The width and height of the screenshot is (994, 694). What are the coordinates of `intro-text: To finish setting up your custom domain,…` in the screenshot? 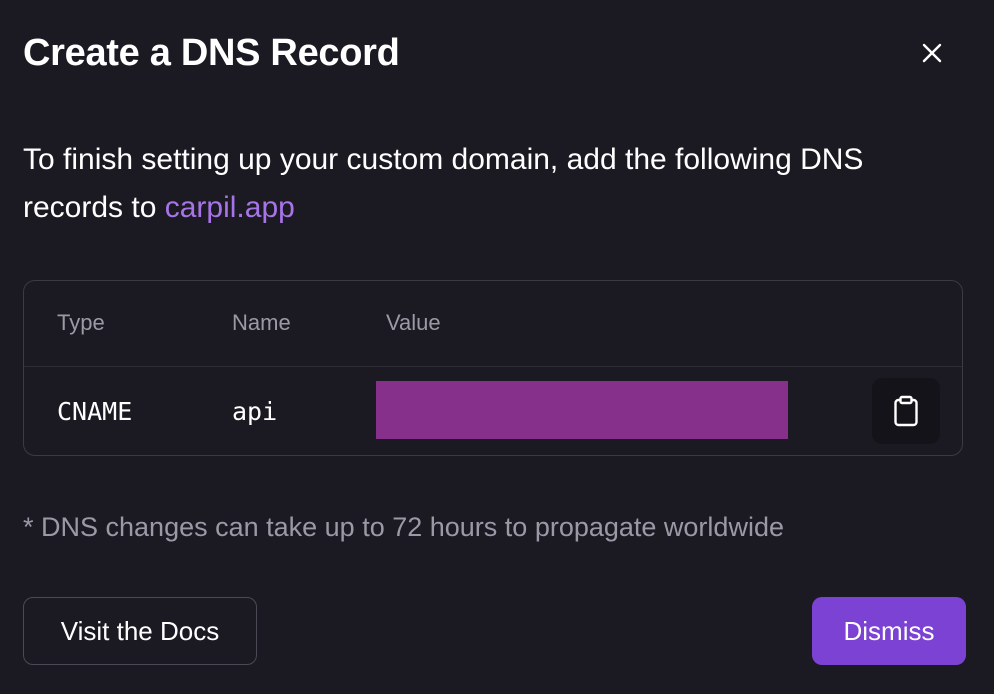 It's located at (493, 184).